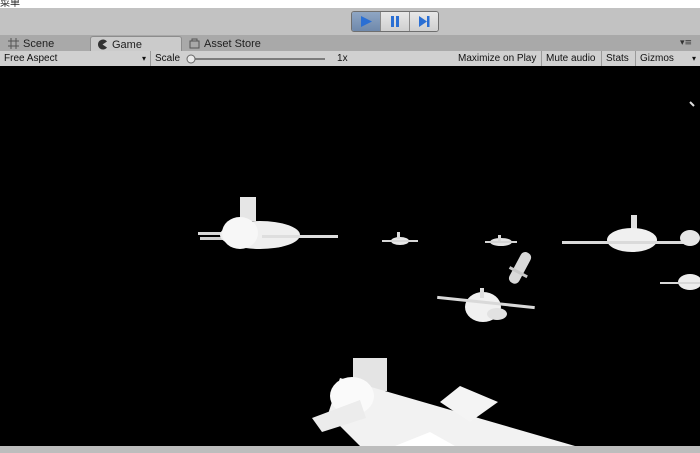 The image size is (700, 453). Describe the element at coordinates (342, 58) in the screenshot. I see `scale-value: 1x` at that location.